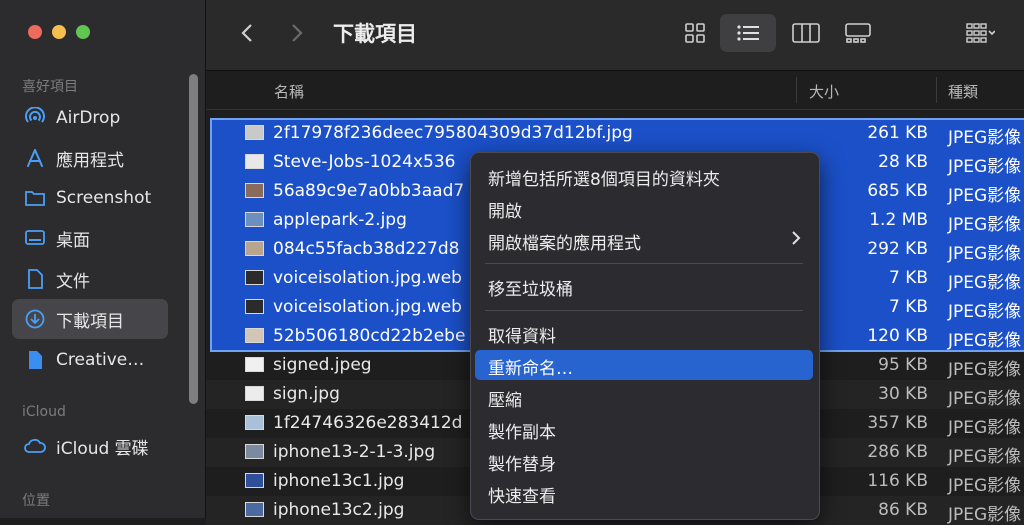 Image resolution: width=1024 pixels, height=525 pixels. I want to click on downloads-icon, so click(35, 319).